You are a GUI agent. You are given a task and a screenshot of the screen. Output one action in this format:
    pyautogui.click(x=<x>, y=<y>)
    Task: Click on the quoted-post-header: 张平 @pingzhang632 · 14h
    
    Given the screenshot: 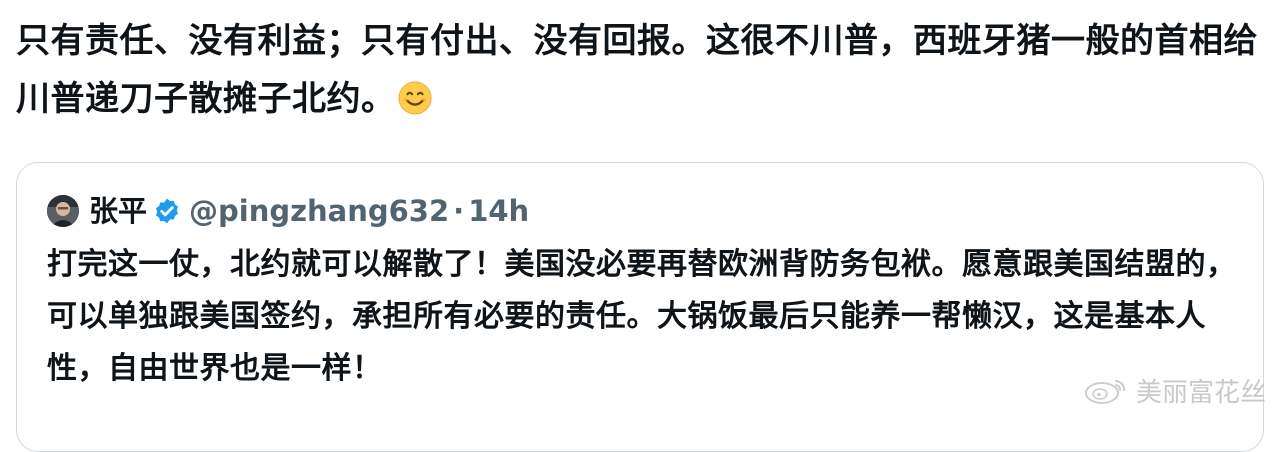 What is the action you would take?
    pyautogui.click(x=288, y=211)
    